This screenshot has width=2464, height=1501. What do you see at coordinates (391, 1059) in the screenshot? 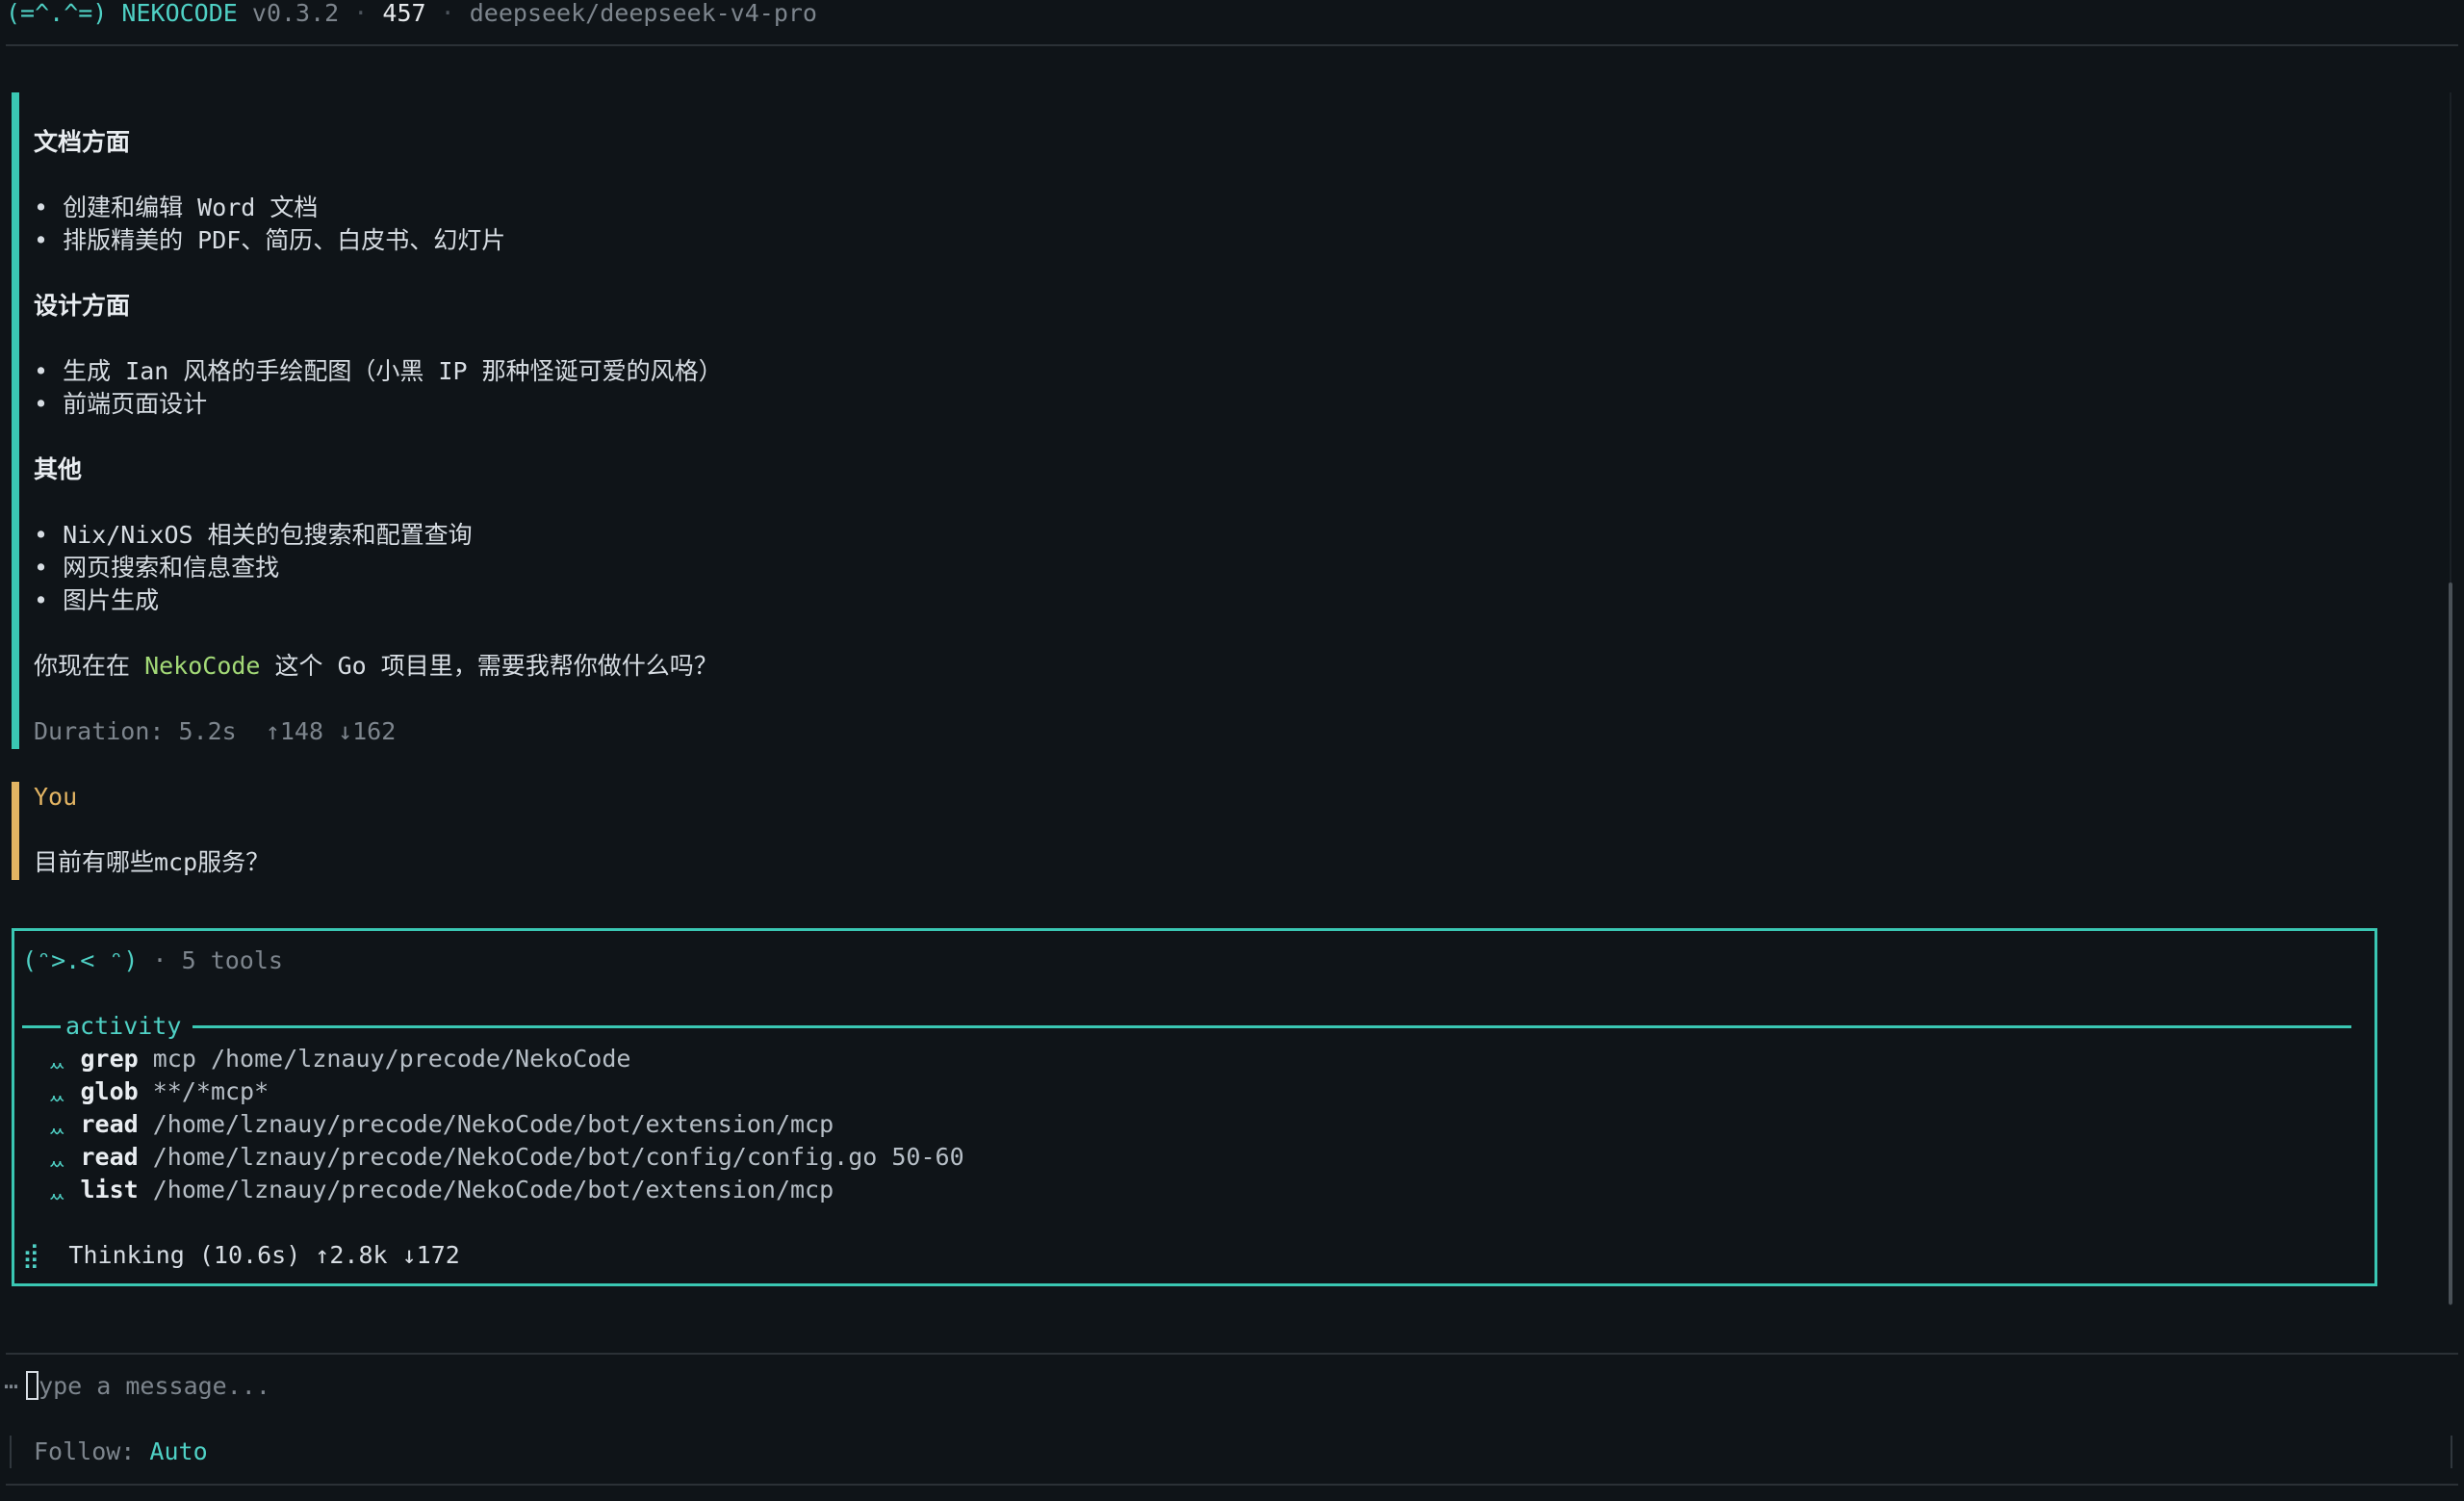
I see `tool-args: mcp /home/lznauy/precode/NekoCode` at bounding box center [391, 1059].